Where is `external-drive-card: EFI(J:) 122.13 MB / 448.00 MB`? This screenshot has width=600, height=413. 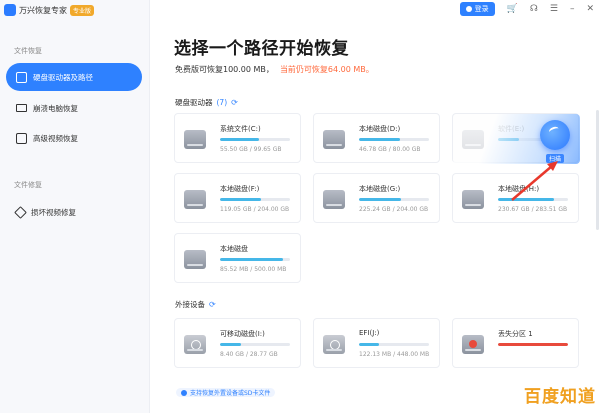 external-drive-card: EFI(J:) 122.13 MB / 448.00 MB is located at coordinates (376, 343).